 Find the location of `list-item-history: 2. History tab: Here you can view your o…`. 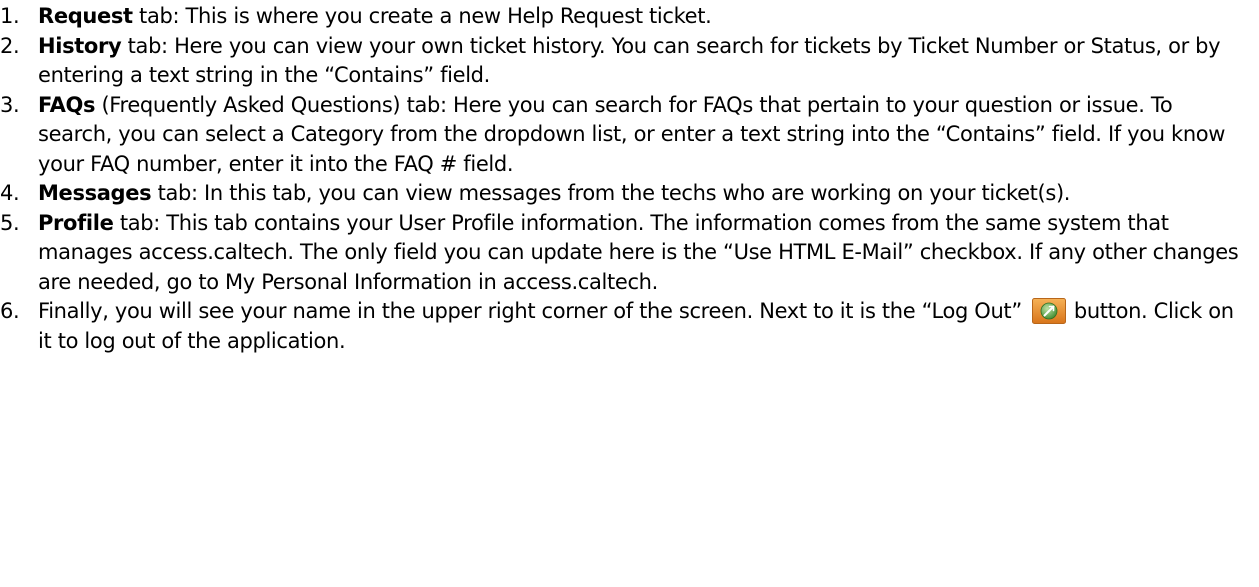

list-item-history: 2. History tab: Here you can view your o… is located at coordinates (625, 61).